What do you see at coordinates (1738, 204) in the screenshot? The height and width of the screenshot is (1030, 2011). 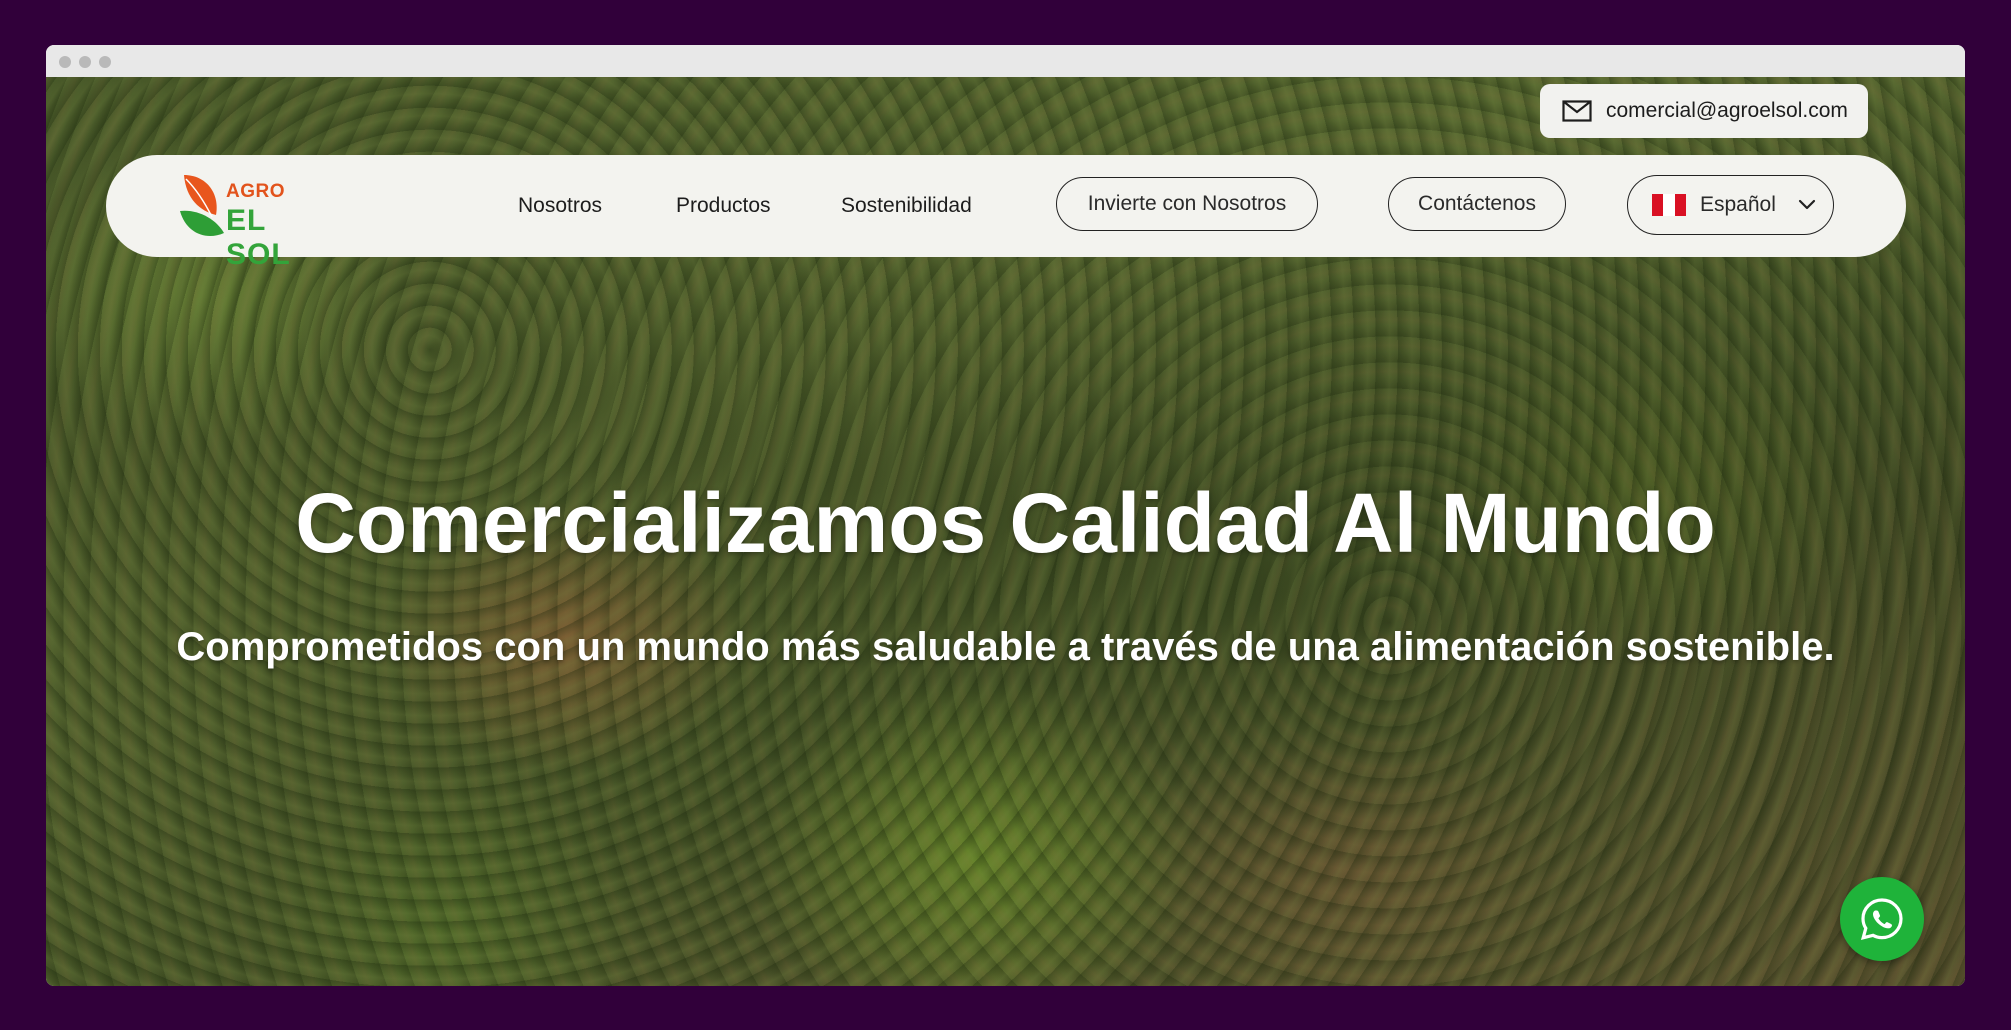 I see `language-selected-label: Español` at bounding box center [1738, 204].